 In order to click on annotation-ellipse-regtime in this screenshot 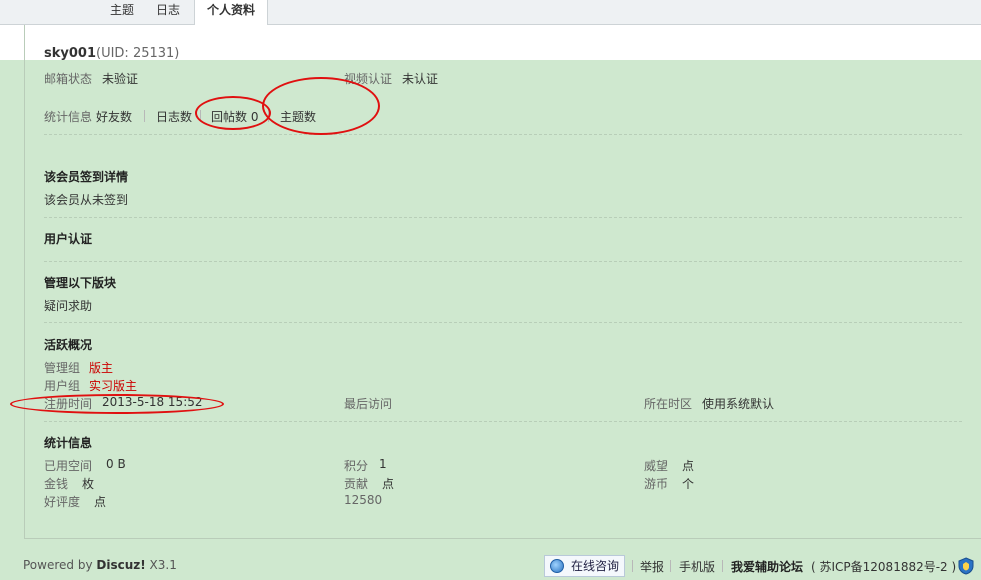, I will do `click(117, 404)`.